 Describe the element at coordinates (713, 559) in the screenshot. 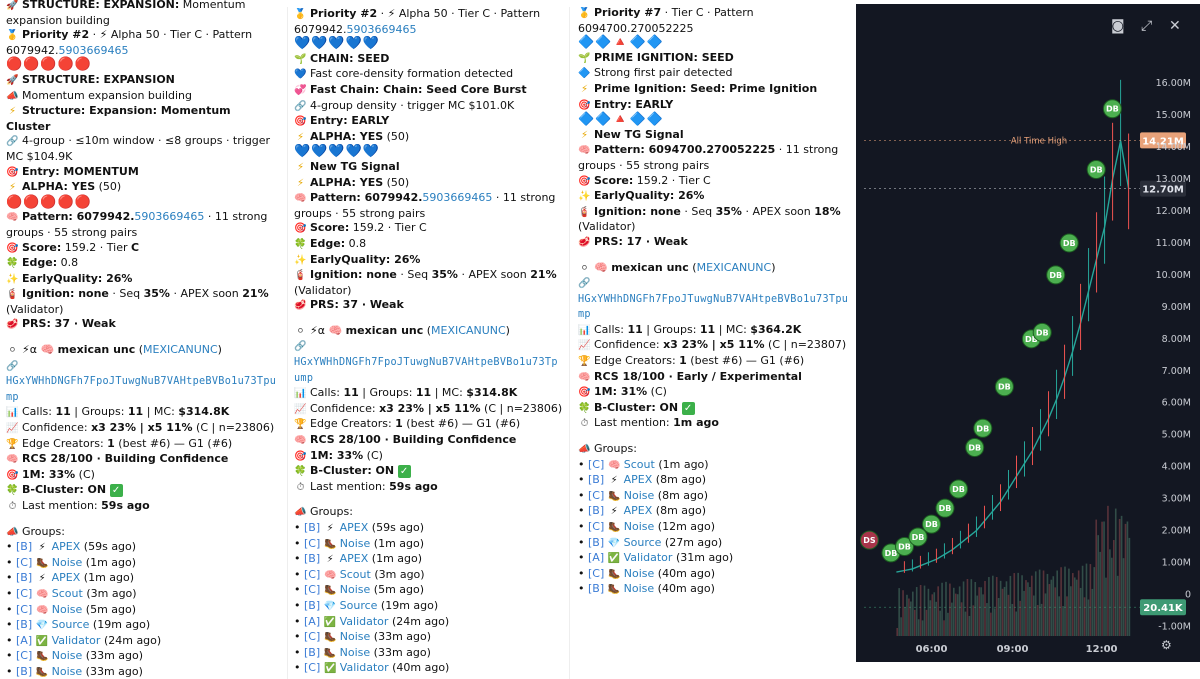

I see `group-row: • [A] ✅ Validator (31m ago)` at that location.